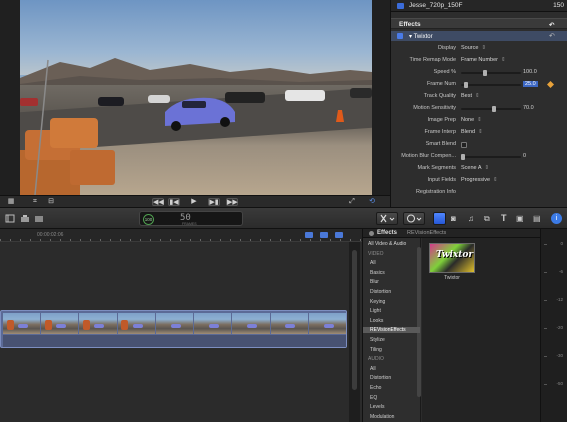 The width and height of the screenshot is (567, 422). I want to click on param-row: Motion Blur Compen... 0, so click(479, 157).